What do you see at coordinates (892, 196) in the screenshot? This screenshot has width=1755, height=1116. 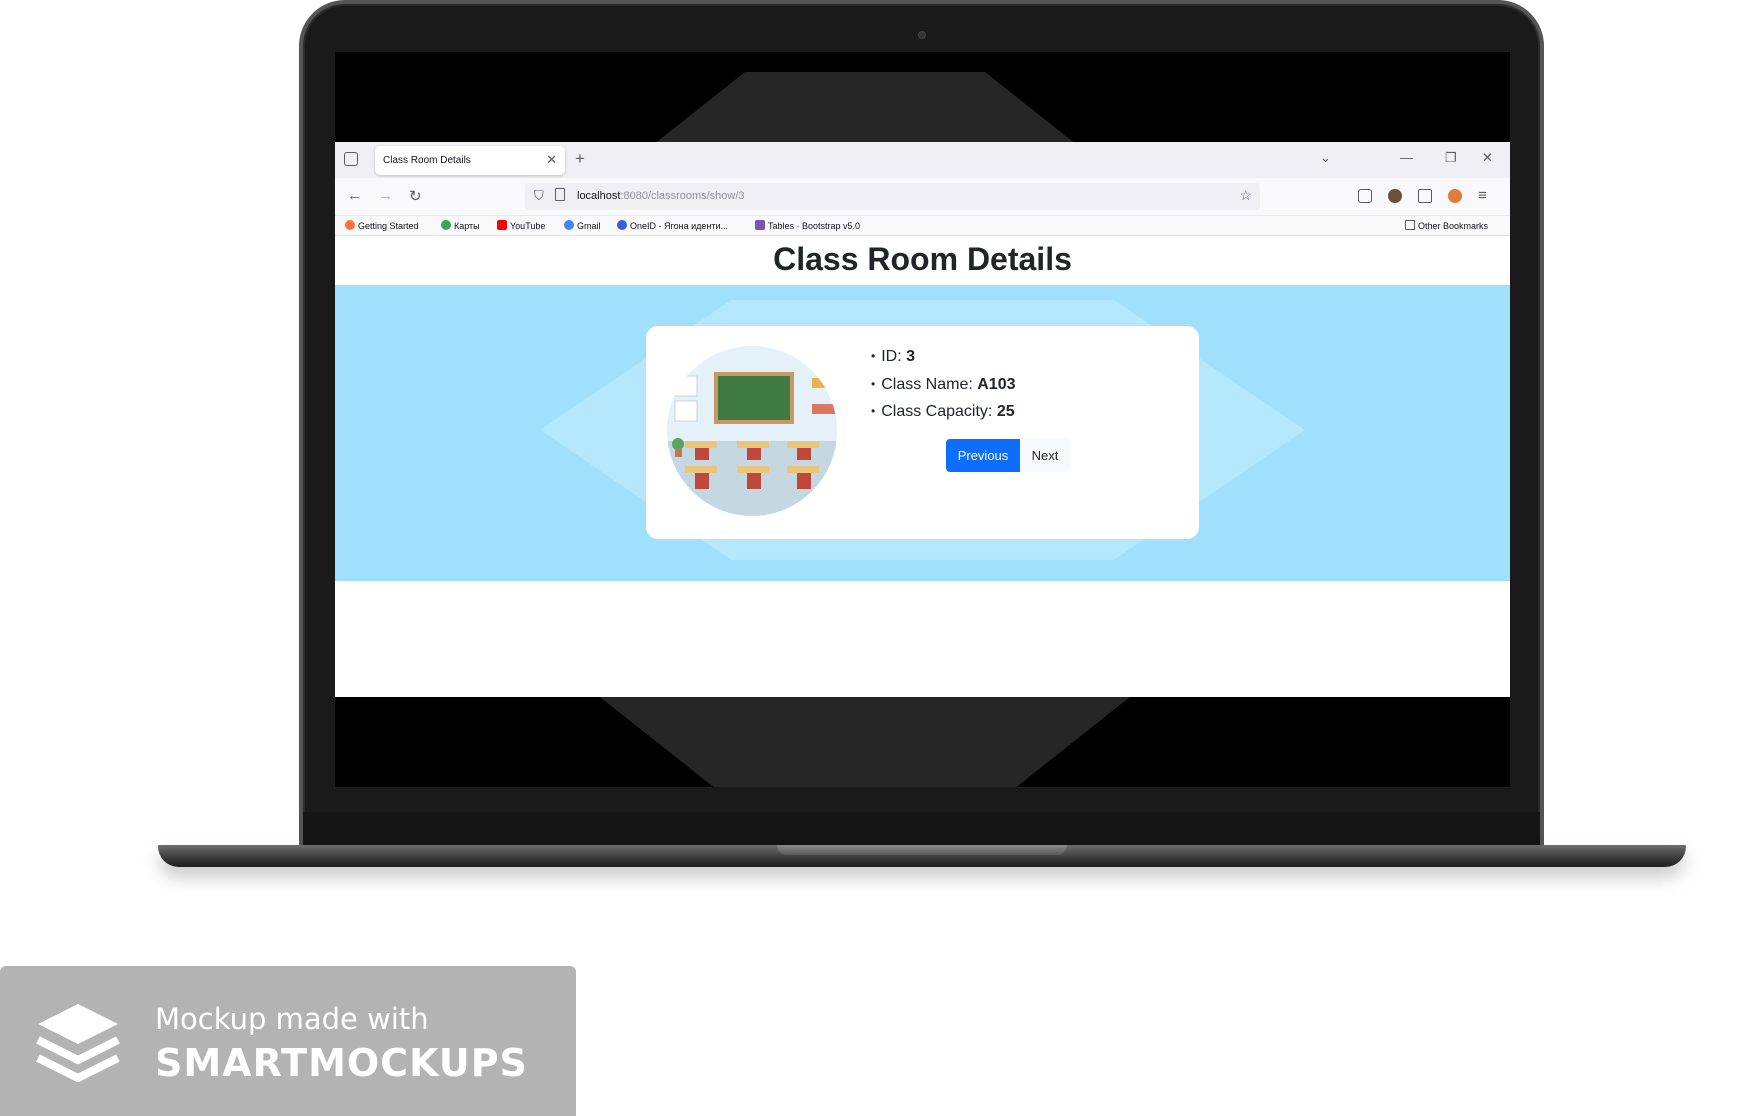 I see `url-bar: ⛉ localhost:8080/classrooms/show/3 ☆` at bounding box center [892, 196].